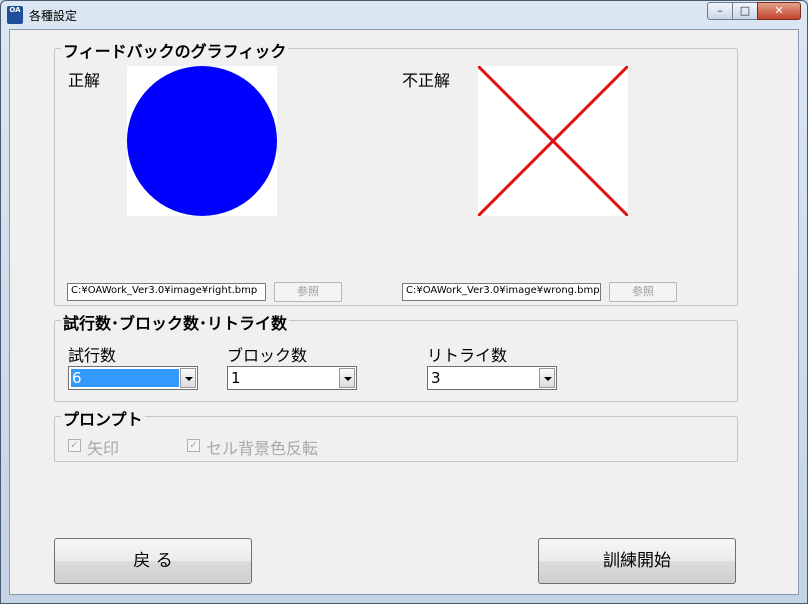  What do you see at coordinates (103, 418) in the screenshot?
I see `prompt-group-title: プロンプト` at bounding box center [103, 418].